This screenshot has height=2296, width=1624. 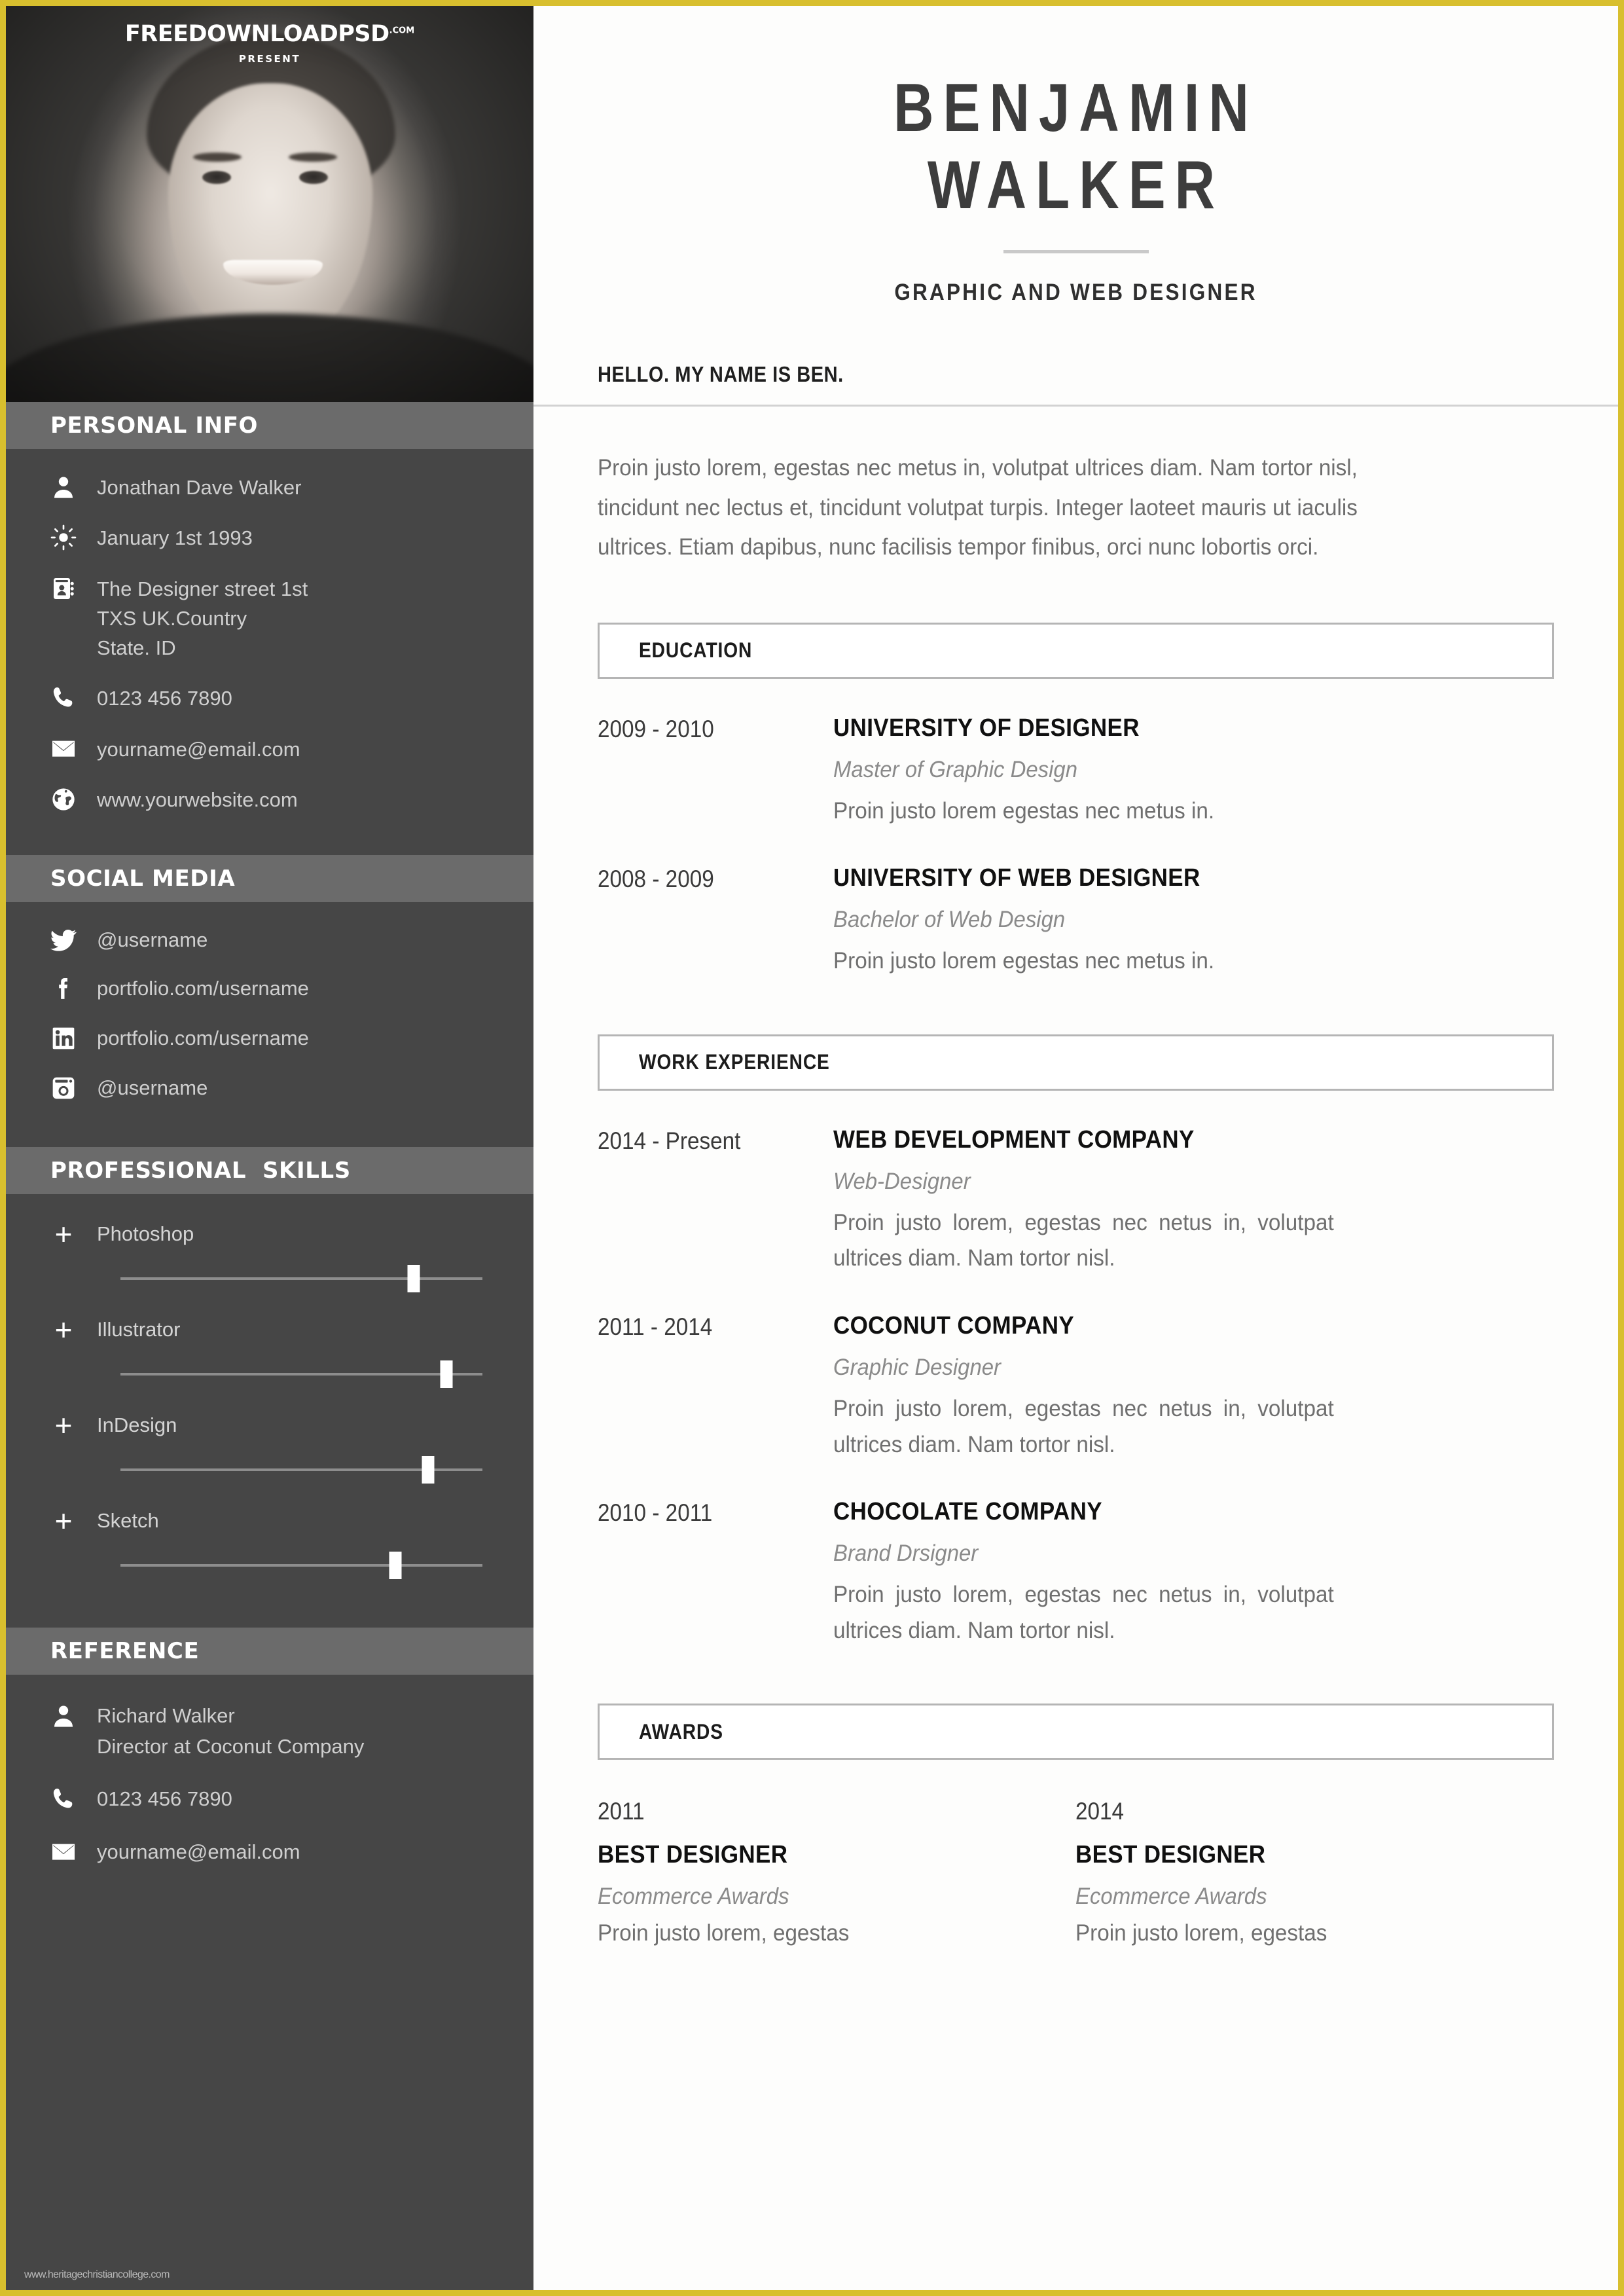 I want to click on instagram-icon, so click(x=63, y=1088).